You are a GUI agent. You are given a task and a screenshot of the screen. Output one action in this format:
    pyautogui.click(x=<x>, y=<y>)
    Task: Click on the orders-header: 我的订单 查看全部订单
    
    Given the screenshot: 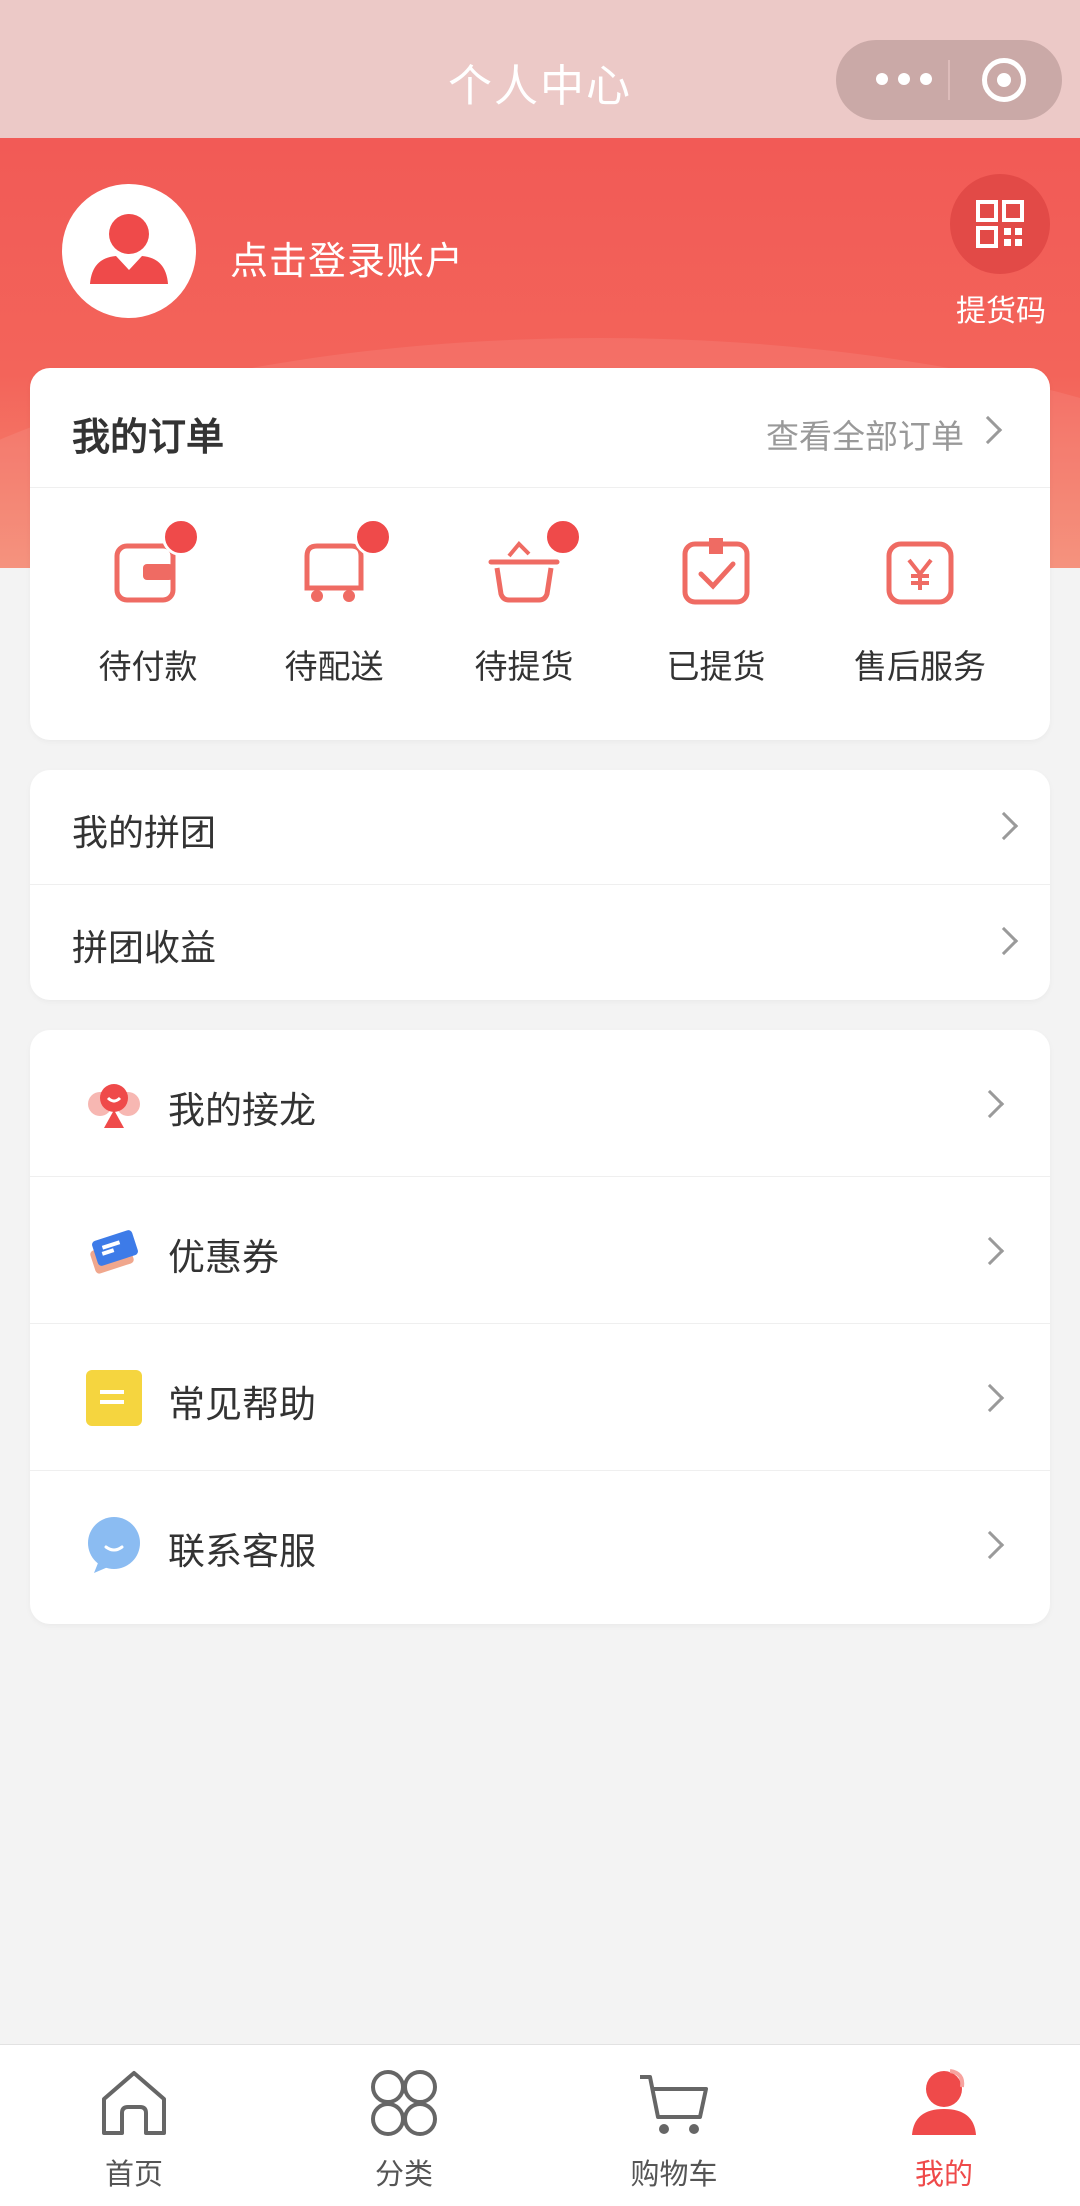 What is the action you would take?
    pyautogui.click(x=540, y=428)
    